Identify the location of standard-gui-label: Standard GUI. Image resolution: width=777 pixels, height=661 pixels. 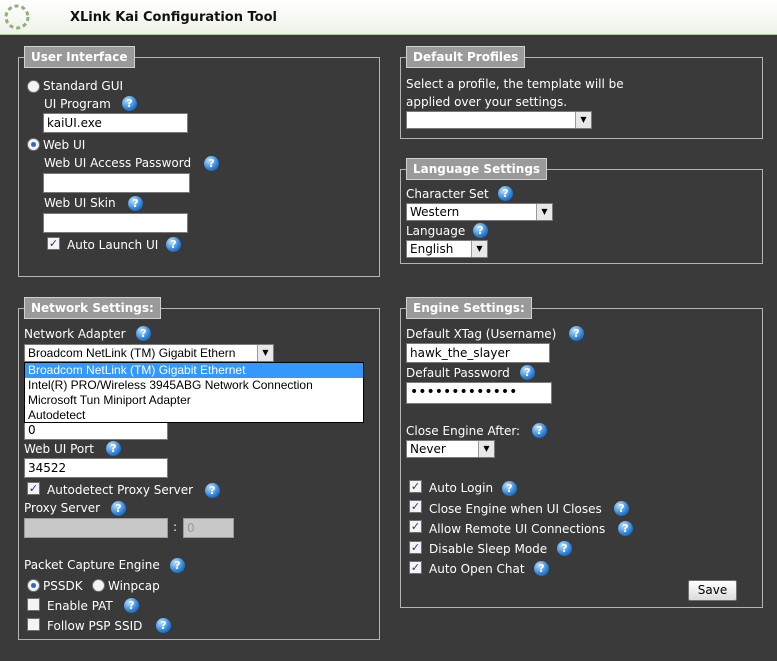
(83, 86).